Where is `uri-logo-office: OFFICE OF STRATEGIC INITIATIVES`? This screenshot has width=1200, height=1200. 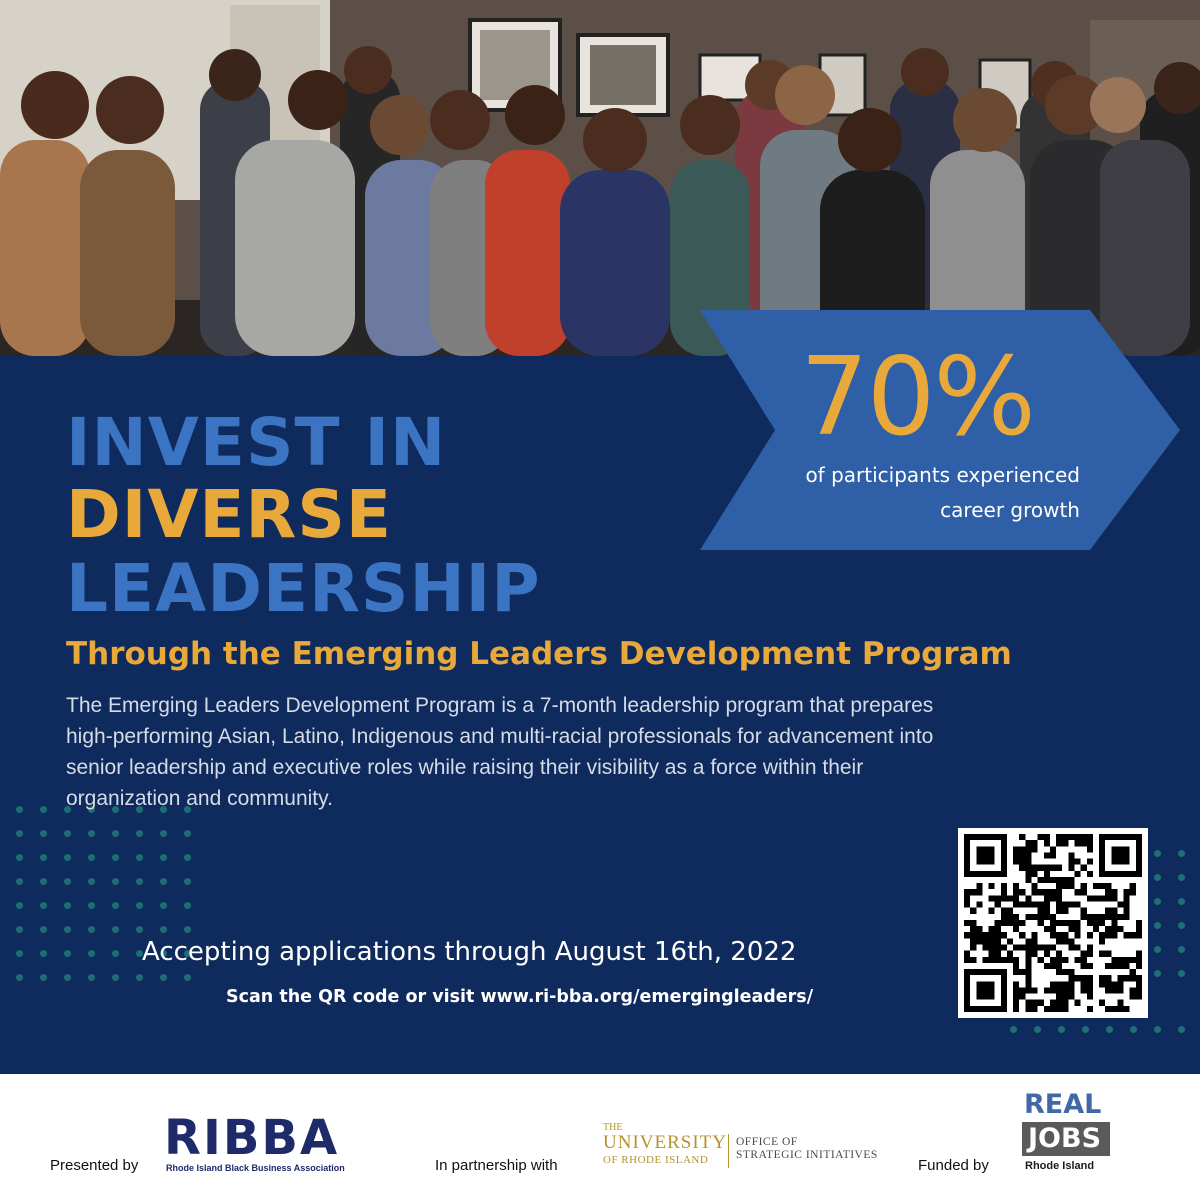 uri-logo-office: OFFICE OF STRATEGIC INITIATIVES is located at coordinates (807, 1149).